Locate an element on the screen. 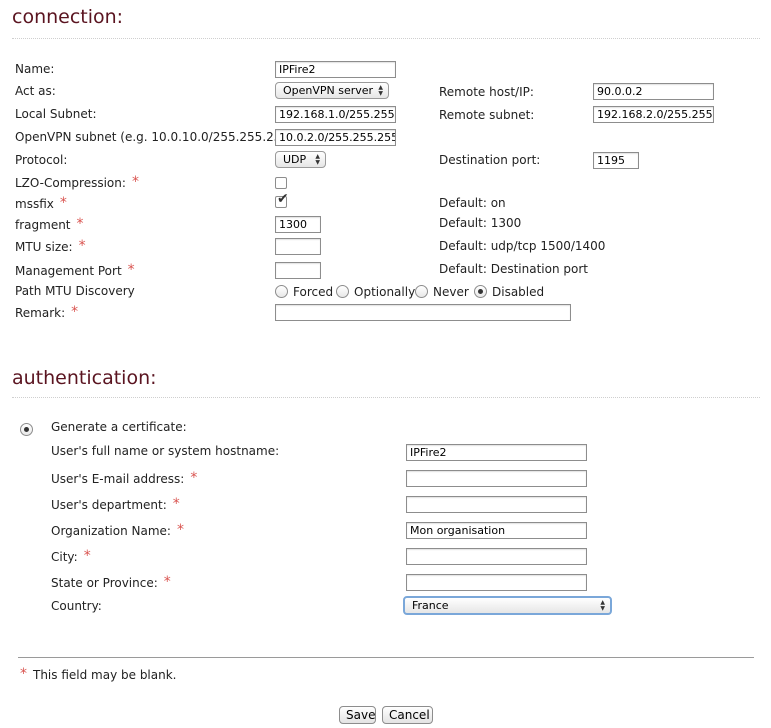  pmtu-option-disabled: Disabled is located at coordinates (518, 292).